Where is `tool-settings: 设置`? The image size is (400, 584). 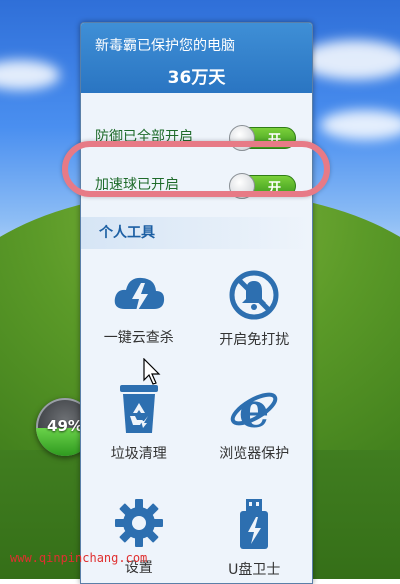 tool-settings: 设置 is located at coordinates (139, 537).